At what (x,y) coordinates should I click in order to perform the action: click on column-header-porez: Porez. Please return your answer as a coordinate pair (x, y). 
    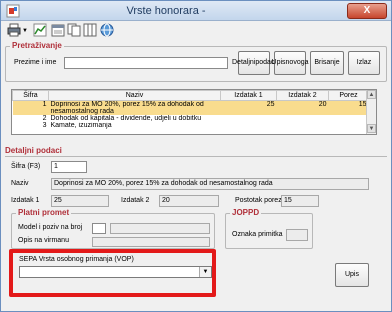
    Looking at the image, I should click on (348, 95).